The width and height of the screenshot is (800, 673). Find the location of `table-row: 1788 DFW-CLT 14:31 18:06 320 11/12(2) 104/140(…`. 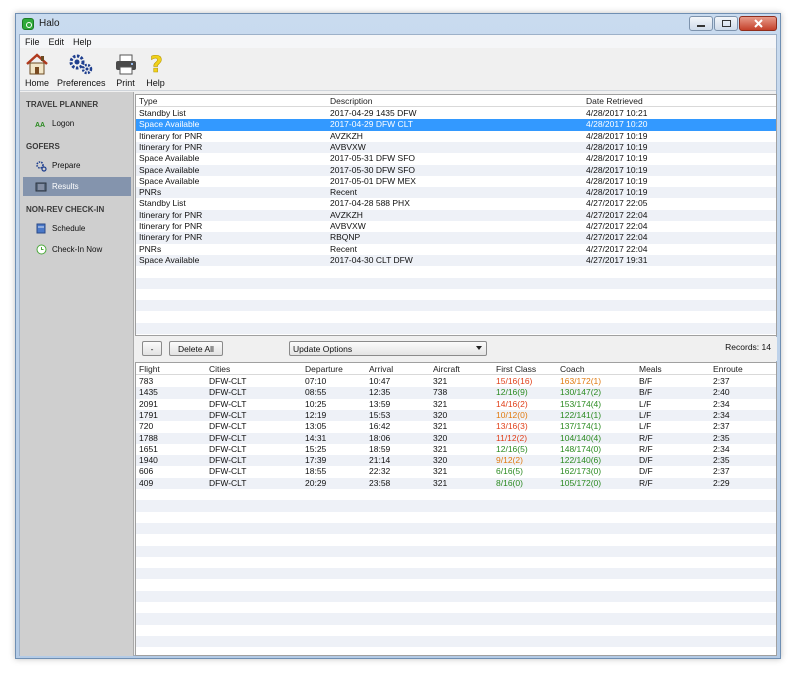

table-row: 1788 DFW-CLT 14:31 18:06 320 11/12(2) 104/140(… is located at coordinates (456, 438).